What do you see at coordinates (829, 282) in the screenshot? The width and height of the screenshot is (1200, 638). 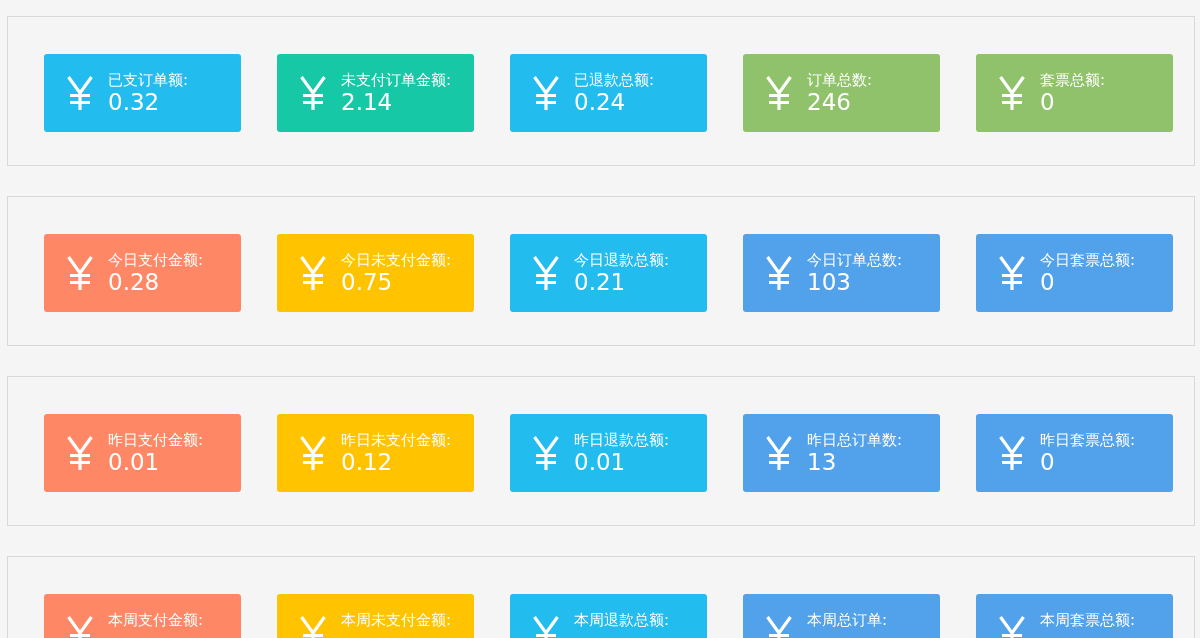 I see `stat-value: 103` at bounding box center [829, 282].